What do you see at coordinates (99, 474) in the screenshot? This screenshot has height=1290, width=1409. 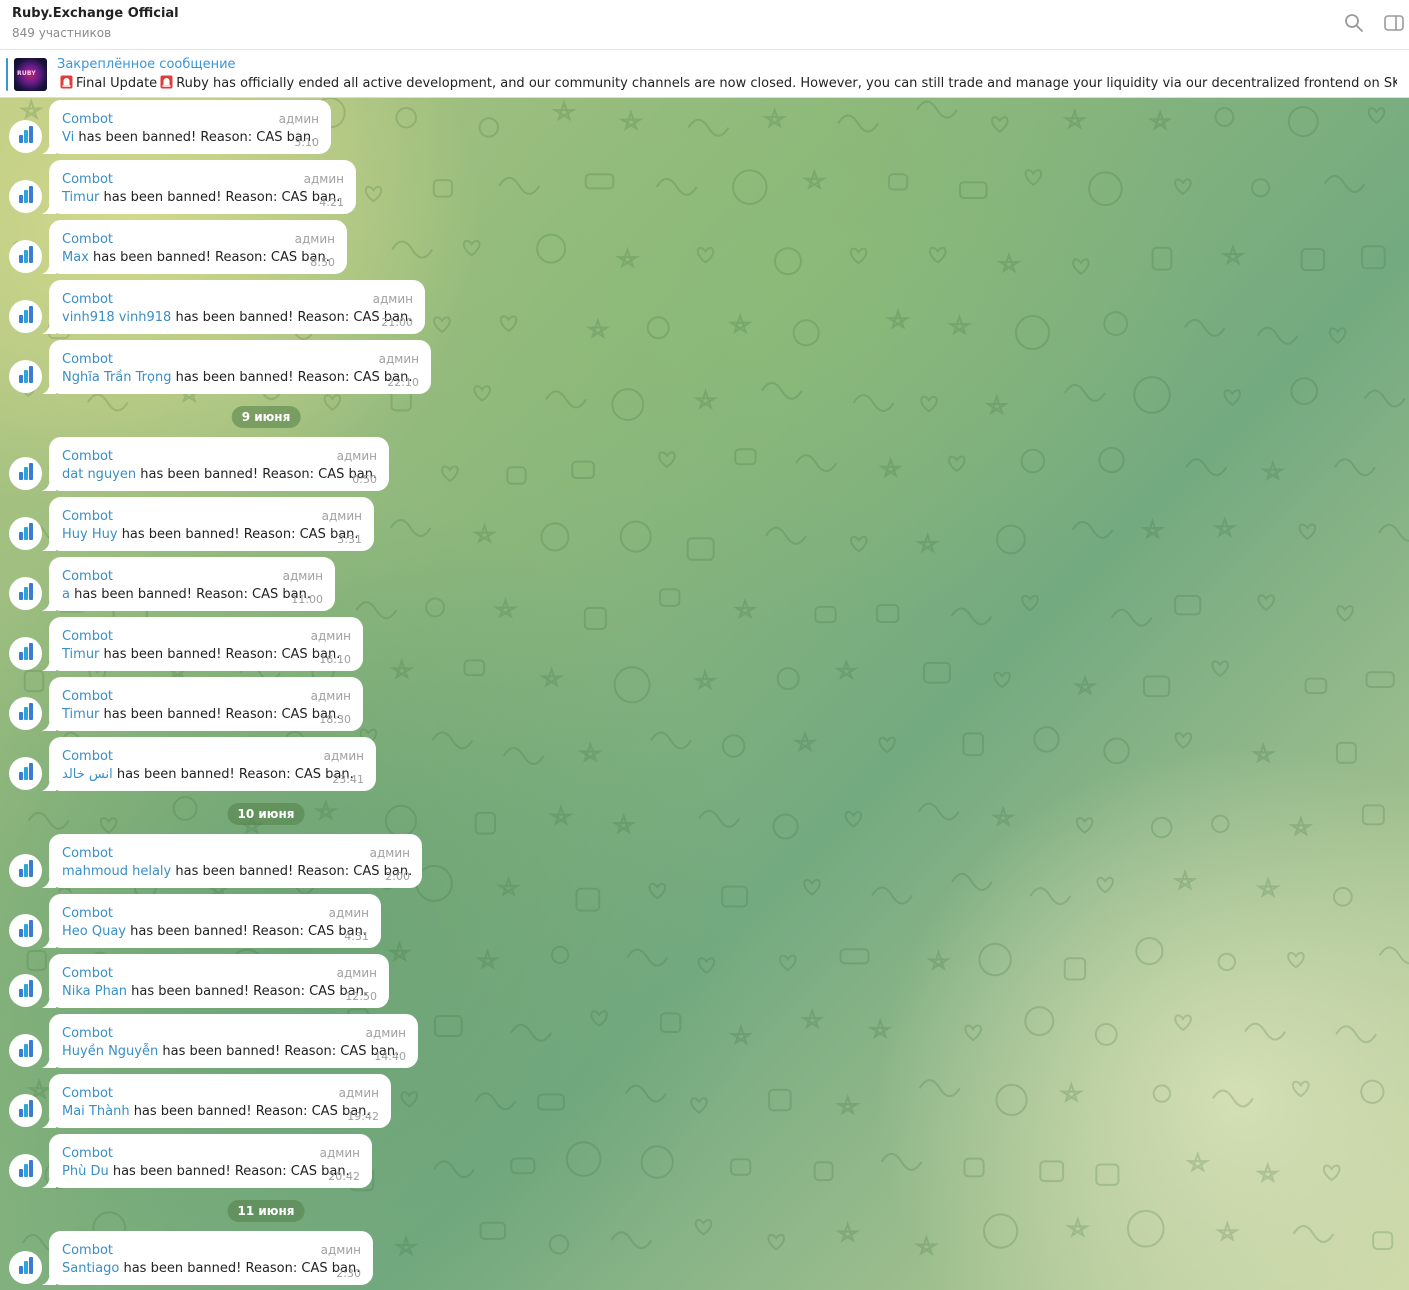 I see `banned-user-link: dat nguyen` at bounding box center [99, 474].